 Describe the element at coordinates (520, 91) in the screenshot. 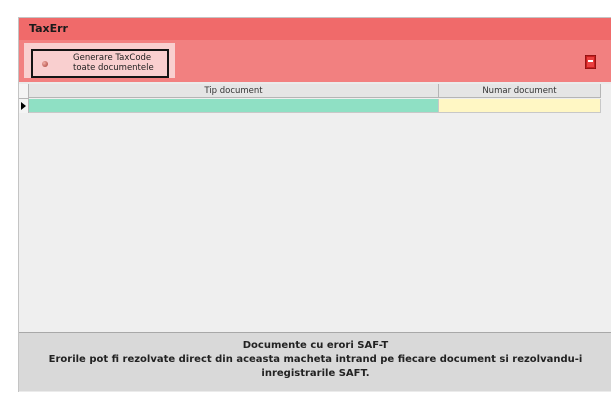

I see `column-header-numar-document: Numar document` at that location.